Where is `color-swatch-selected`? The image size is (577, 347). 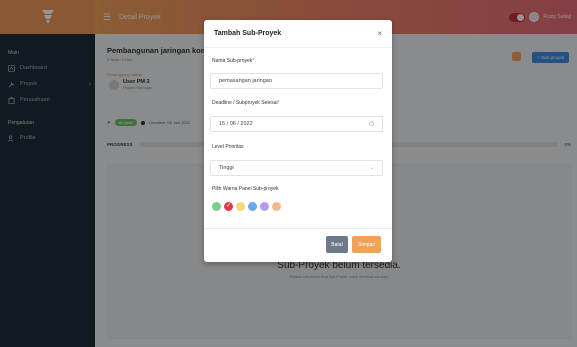 color-swatch-selected is located at coordinates (228, 206).